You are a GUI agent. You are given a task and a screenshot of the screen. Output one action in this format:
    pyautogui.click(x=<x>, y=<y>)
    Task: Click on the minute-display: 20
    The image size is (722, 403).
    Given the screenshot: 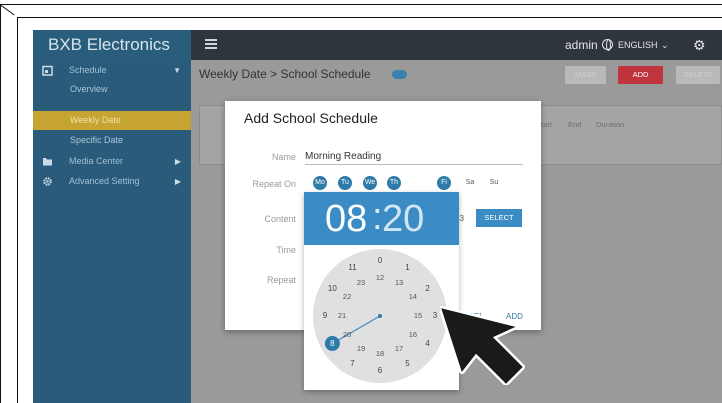 What is the action you would take?
    pyautogui.click(x=403, y=219)
    